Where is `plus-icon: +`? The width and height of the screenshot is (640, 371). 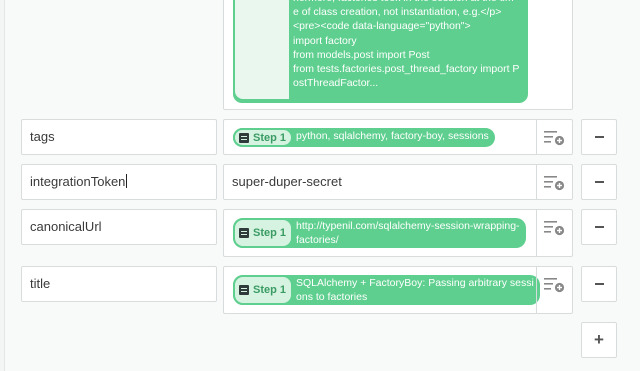 plus-icon: + is located at coordinates (599, 339).